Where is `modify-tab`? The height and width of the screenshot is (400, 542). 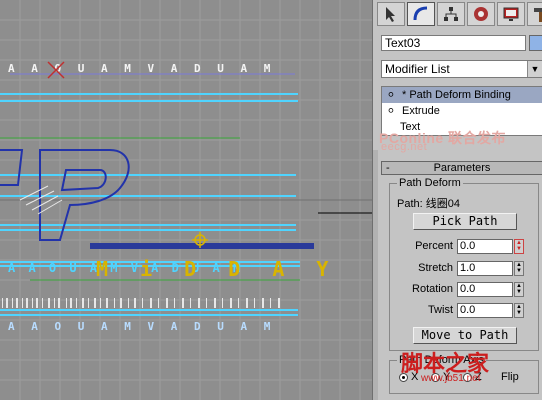 modify-tab is located at coordinates (421, 14).